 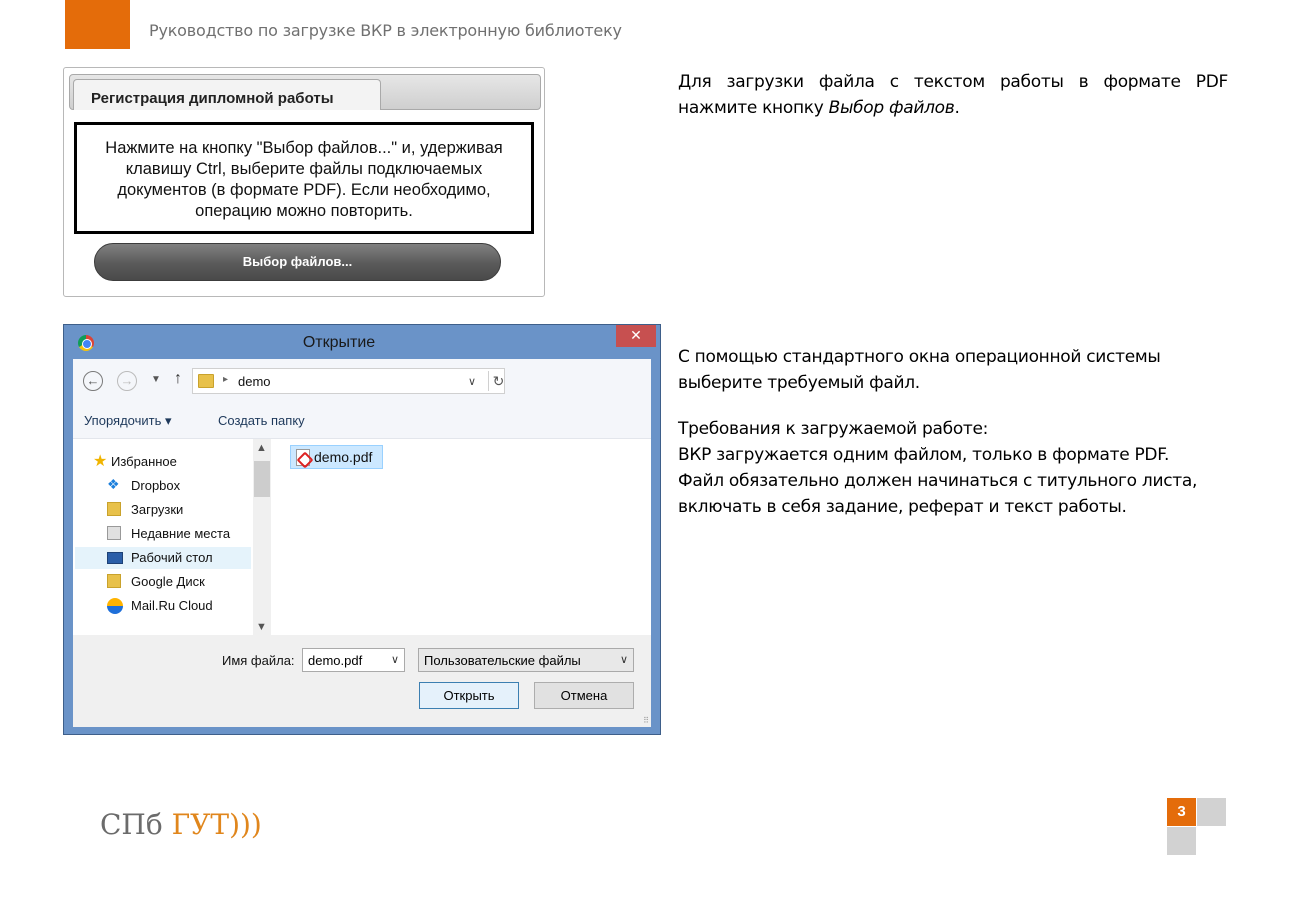 I want to click on downloads-icon, so click(x=114, y=509).